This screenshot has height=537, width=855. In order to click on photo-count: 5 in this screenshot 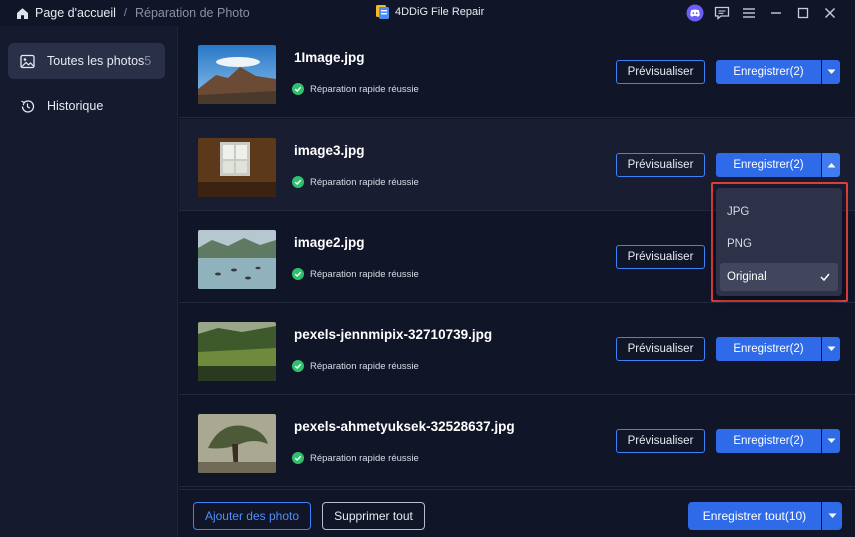, I will do `click(148, 61)`.